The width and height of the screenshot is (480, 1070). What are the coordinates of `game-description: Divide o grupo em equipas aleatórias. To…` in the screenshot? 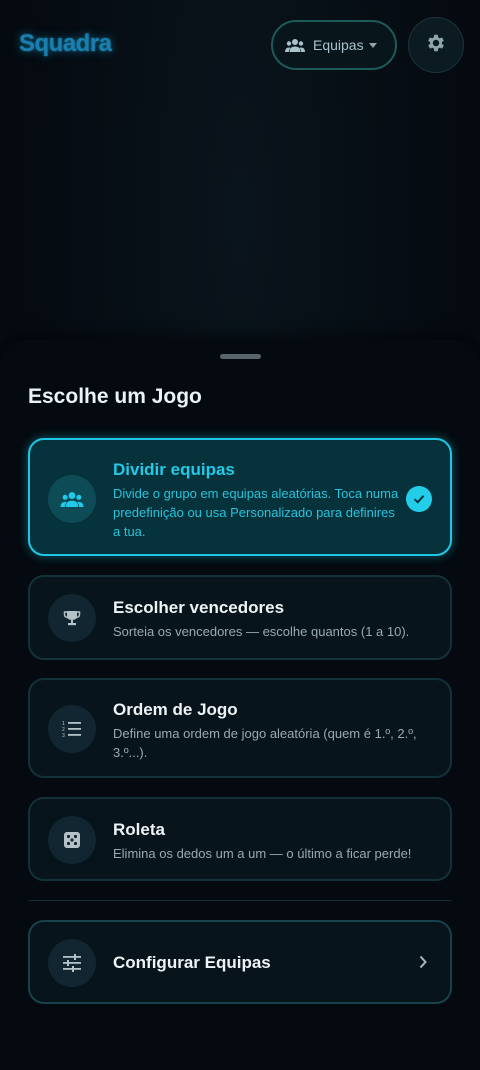 It's located at (256, 512).